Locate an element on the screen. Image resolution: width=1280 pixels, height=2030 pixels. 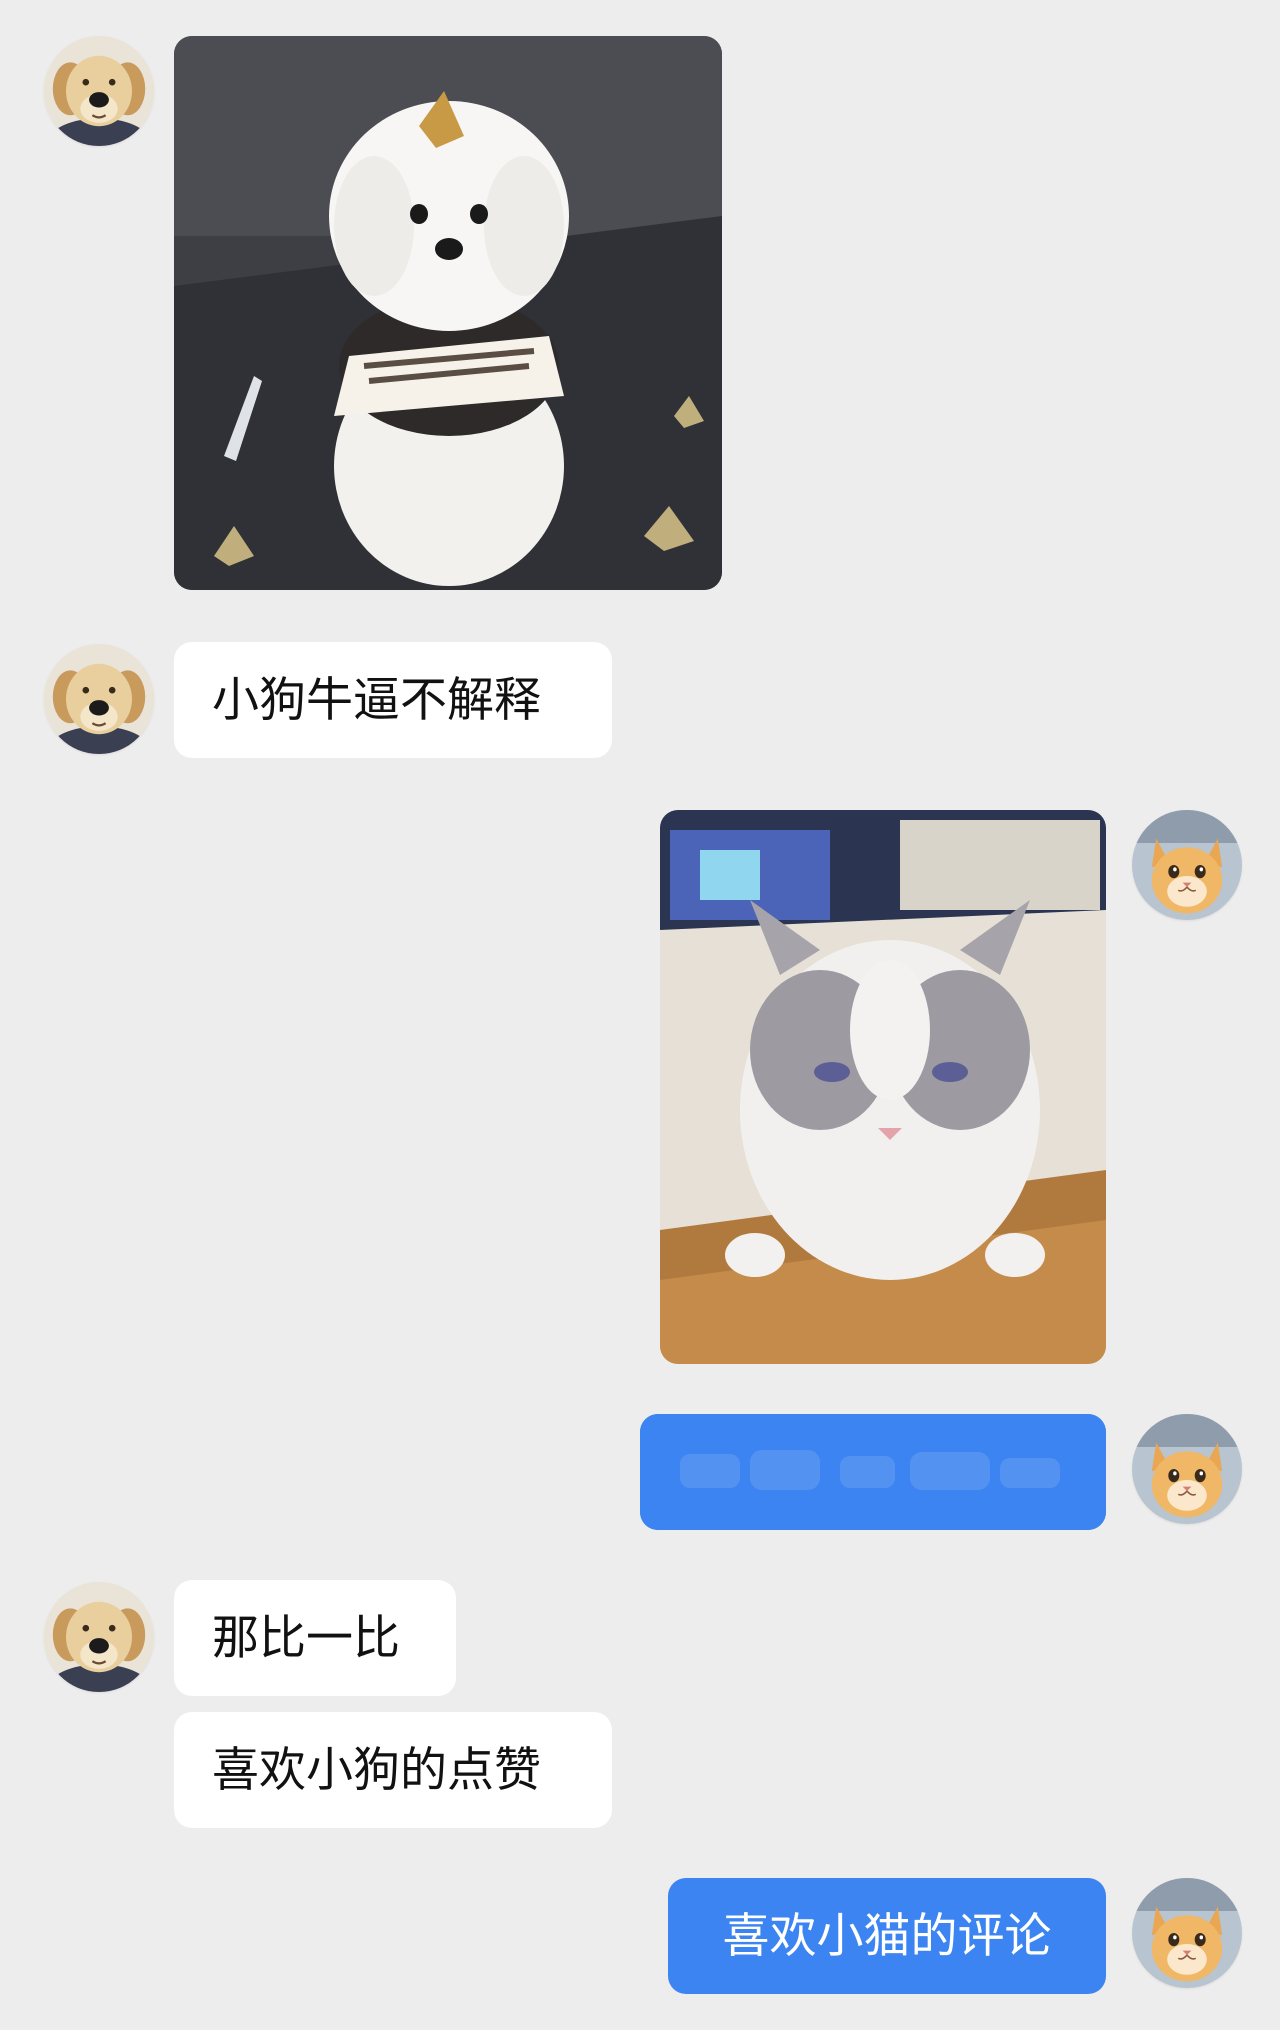
message-text: 喜欢小狗的点赞 is located at coordinates (376, 1770).